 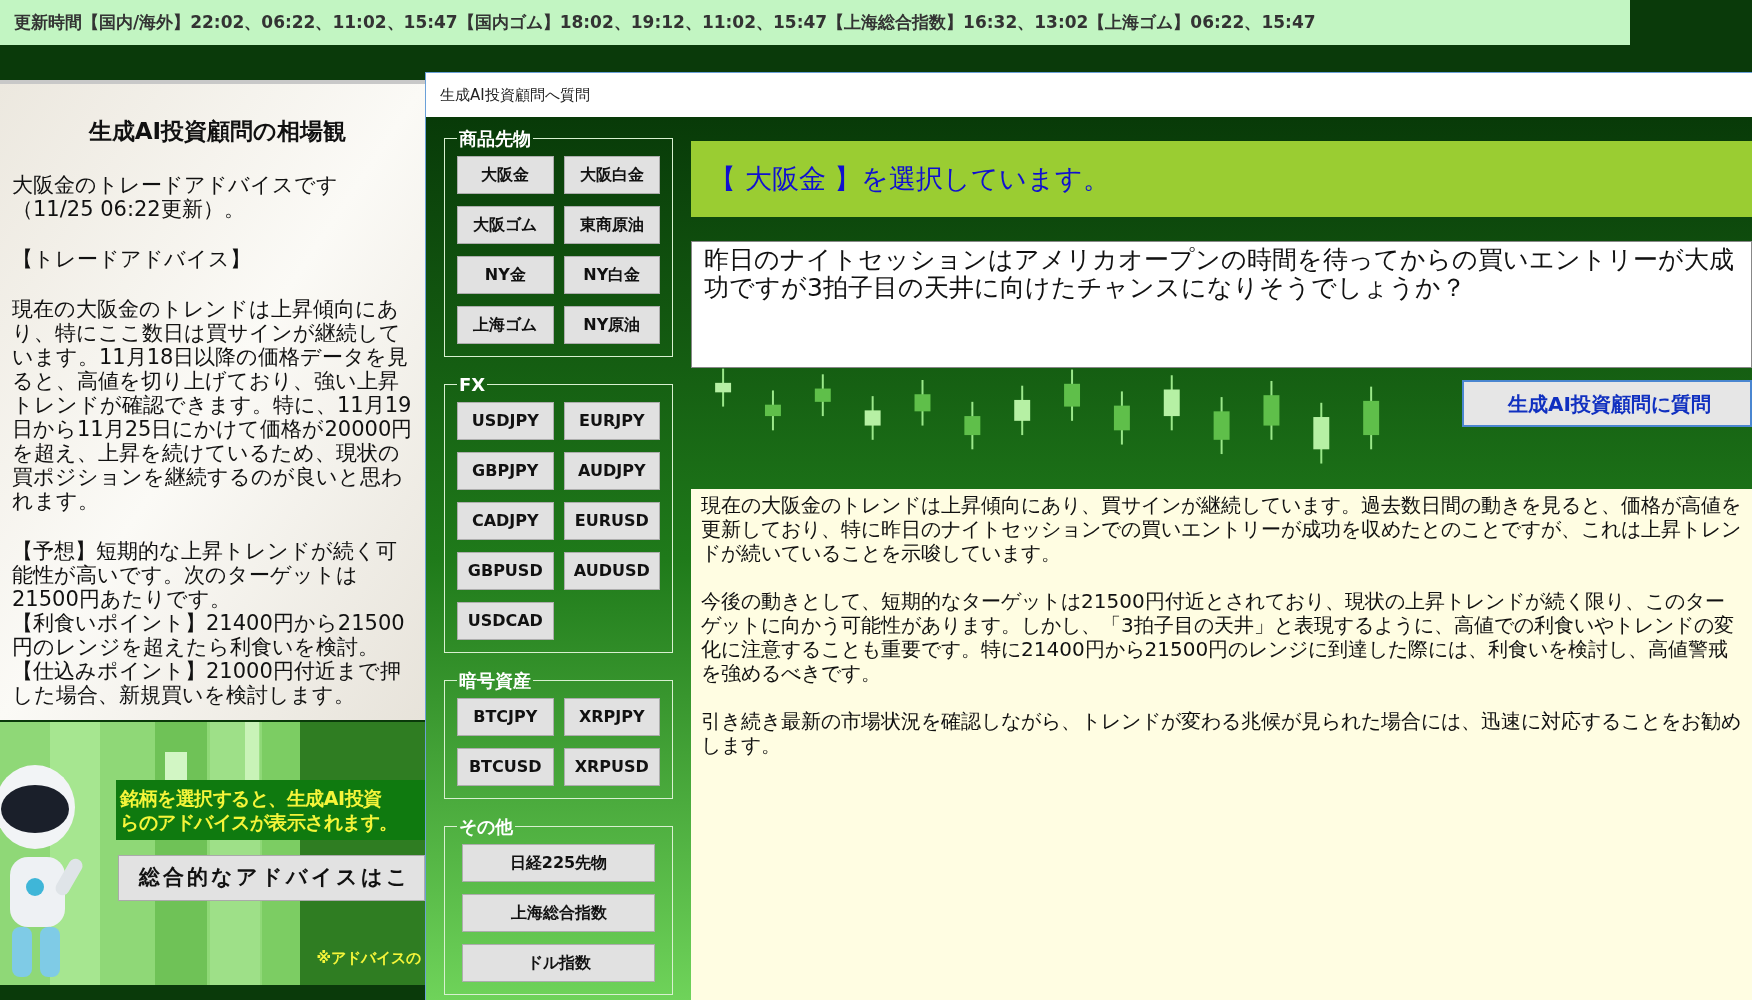 I want to click on symbol-button: AUDJPY, so click(x=611, y=471).